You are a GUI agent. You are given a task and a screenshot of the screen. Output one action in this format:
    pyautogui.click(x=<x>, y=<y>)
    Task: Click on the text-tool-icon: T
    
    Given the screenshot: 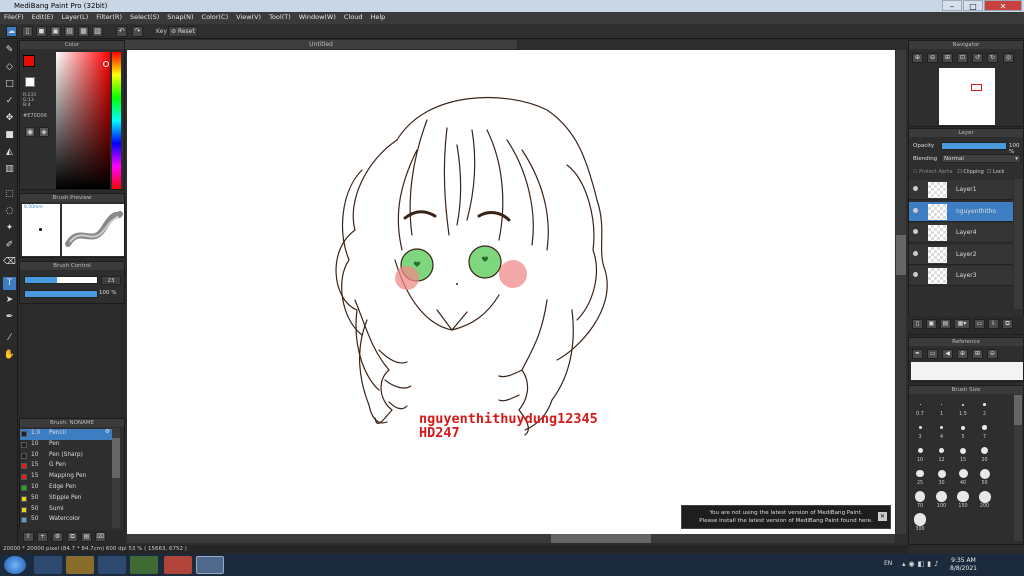 What is the action you would take?
    pyautogui.click(x=9, y=283)
    